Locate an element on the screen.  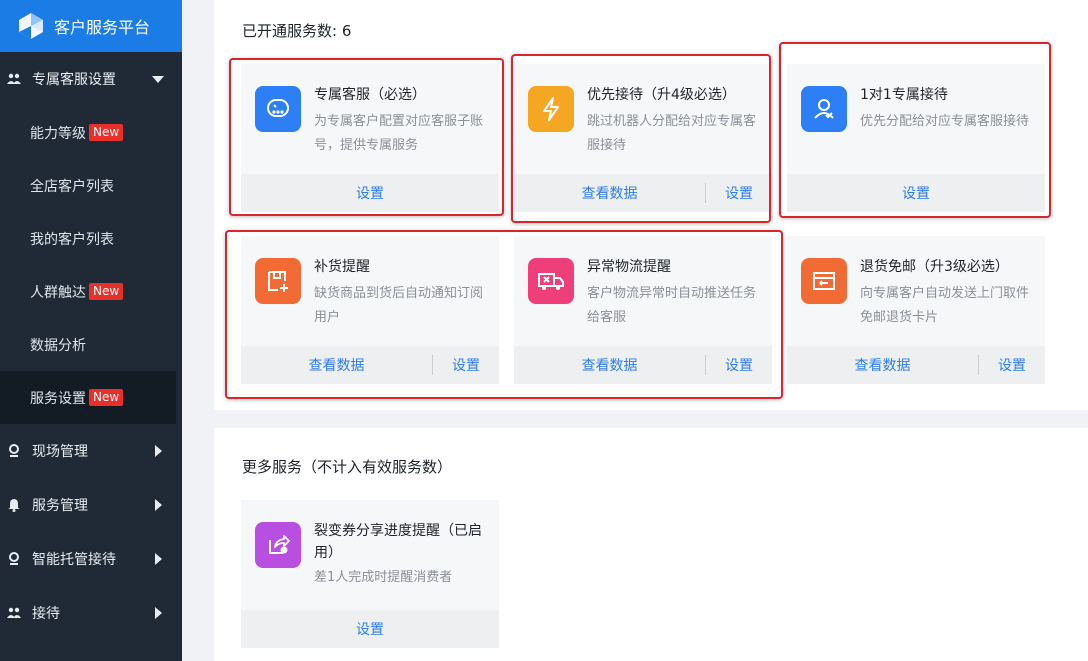
menu-group-smart-hosting: 智能托管接待 is located at coordinates (91, 559).